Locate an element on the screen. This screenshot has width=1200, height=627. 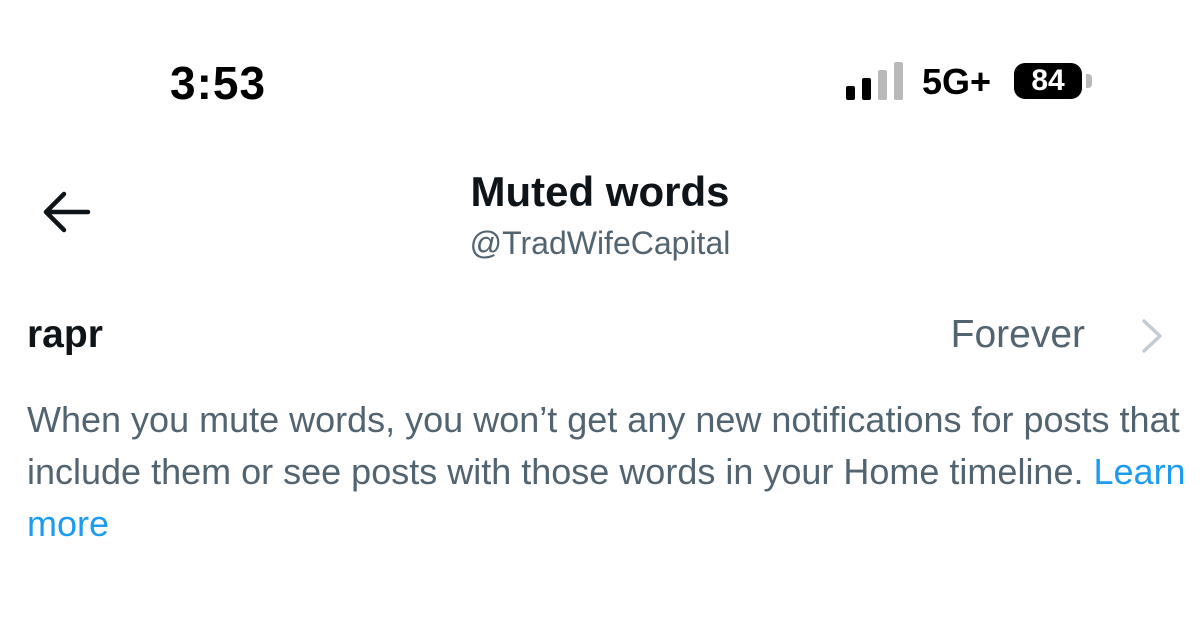
account-handle: @TradWifeCapital is located at coordinates (600, 243).